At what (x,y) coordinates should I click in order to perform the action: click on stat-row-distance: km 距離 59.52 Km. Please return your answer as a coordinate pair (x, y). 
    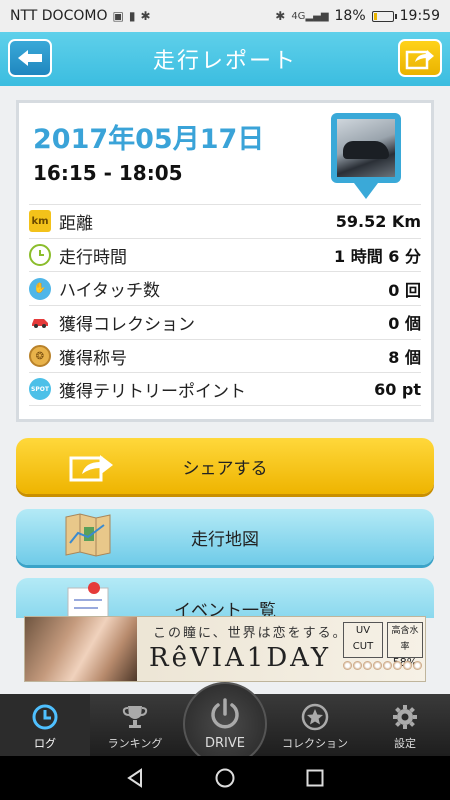
    Looking at the image, I should click on (225, 221).